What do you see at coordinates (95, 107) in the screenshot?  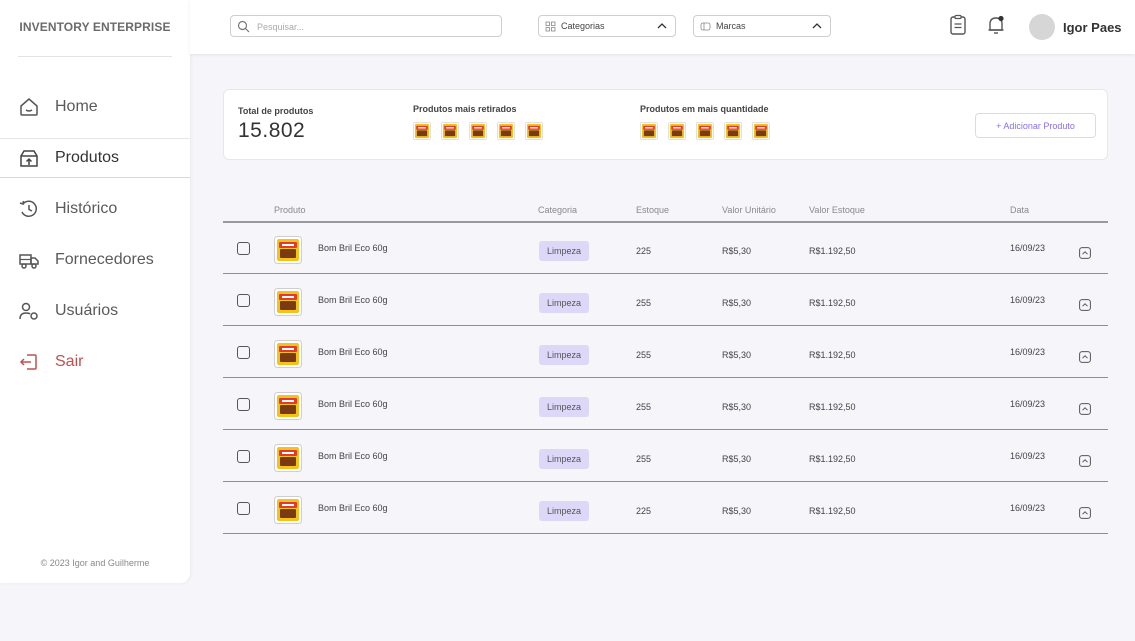 I see `sidebar-item-home: Home` at bounding box center [95, 107].